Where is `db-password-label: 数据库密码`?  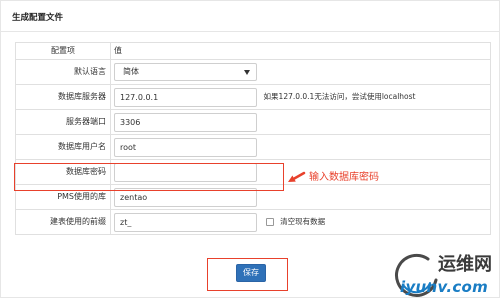 db-password-label: 数据库密码 is located at coordinates (63, 172).